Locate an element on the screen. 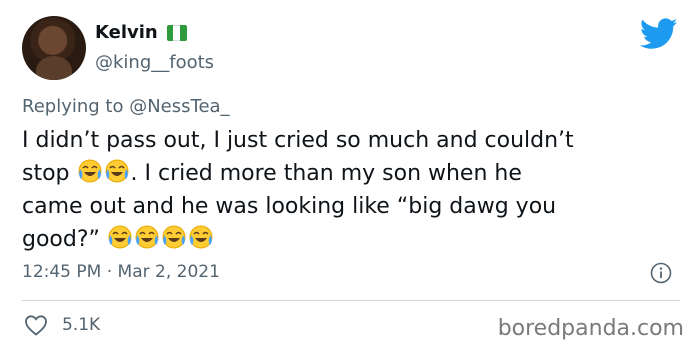 The image size is (700, 353). tweet-line-2-start: stop is located at coordinates (46, 173).